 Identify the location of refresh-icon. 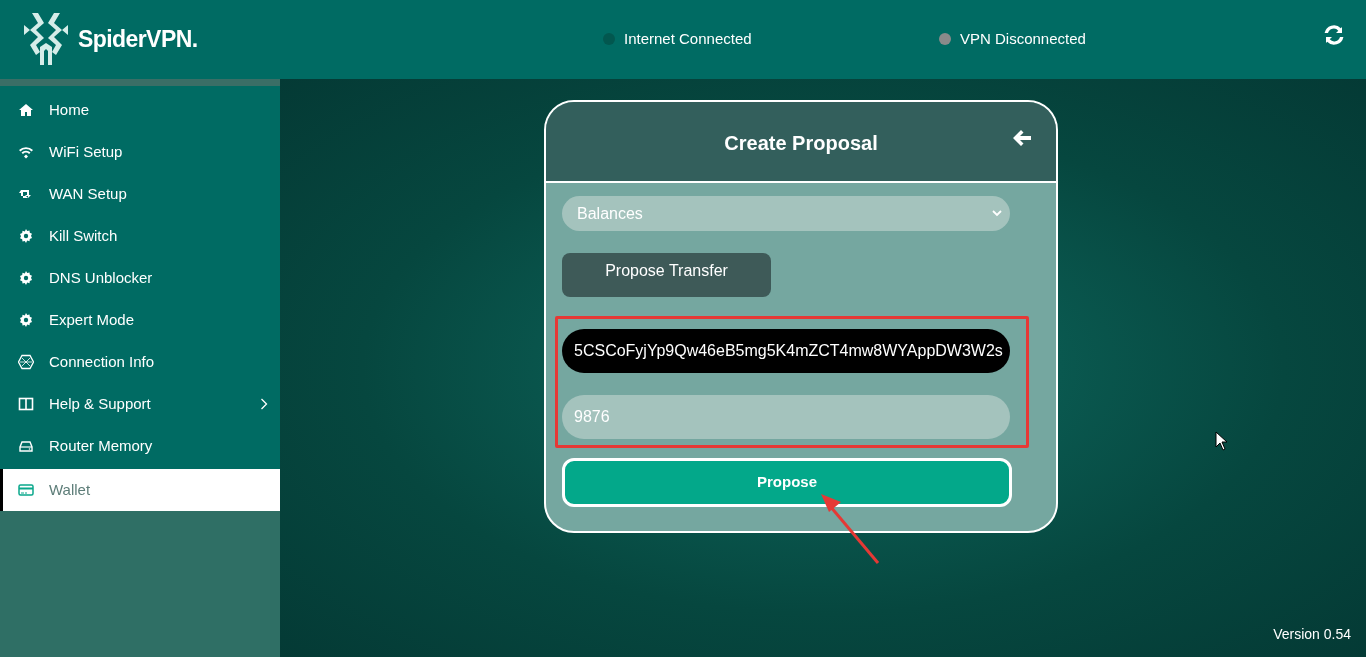
(1334, 35).